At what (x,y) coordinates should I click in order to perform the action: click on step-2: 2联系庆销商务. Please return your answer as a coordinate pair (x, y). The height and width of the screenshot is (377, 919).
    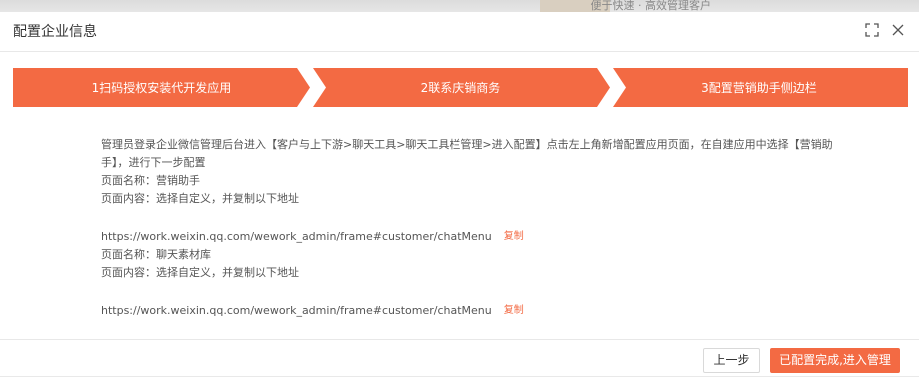
    Looking at the image, I should click on (460, 87).